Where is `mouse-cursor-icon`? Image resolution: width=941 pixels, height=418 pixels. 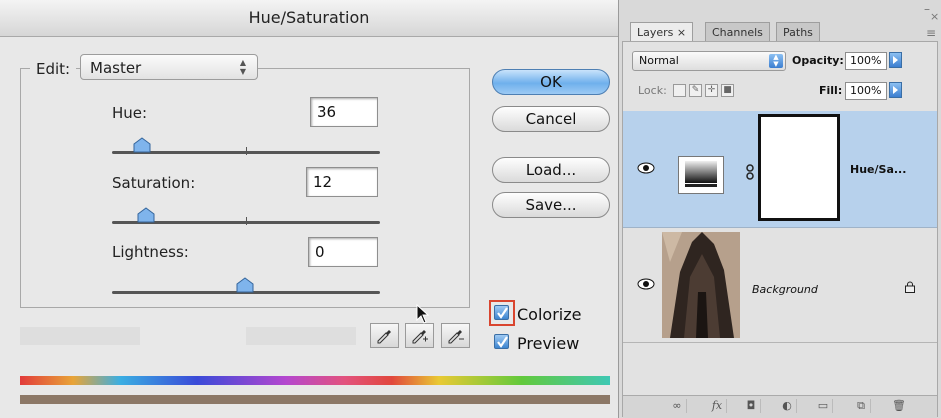 mouse-cursor-icon is located at coordinates (423, 314).